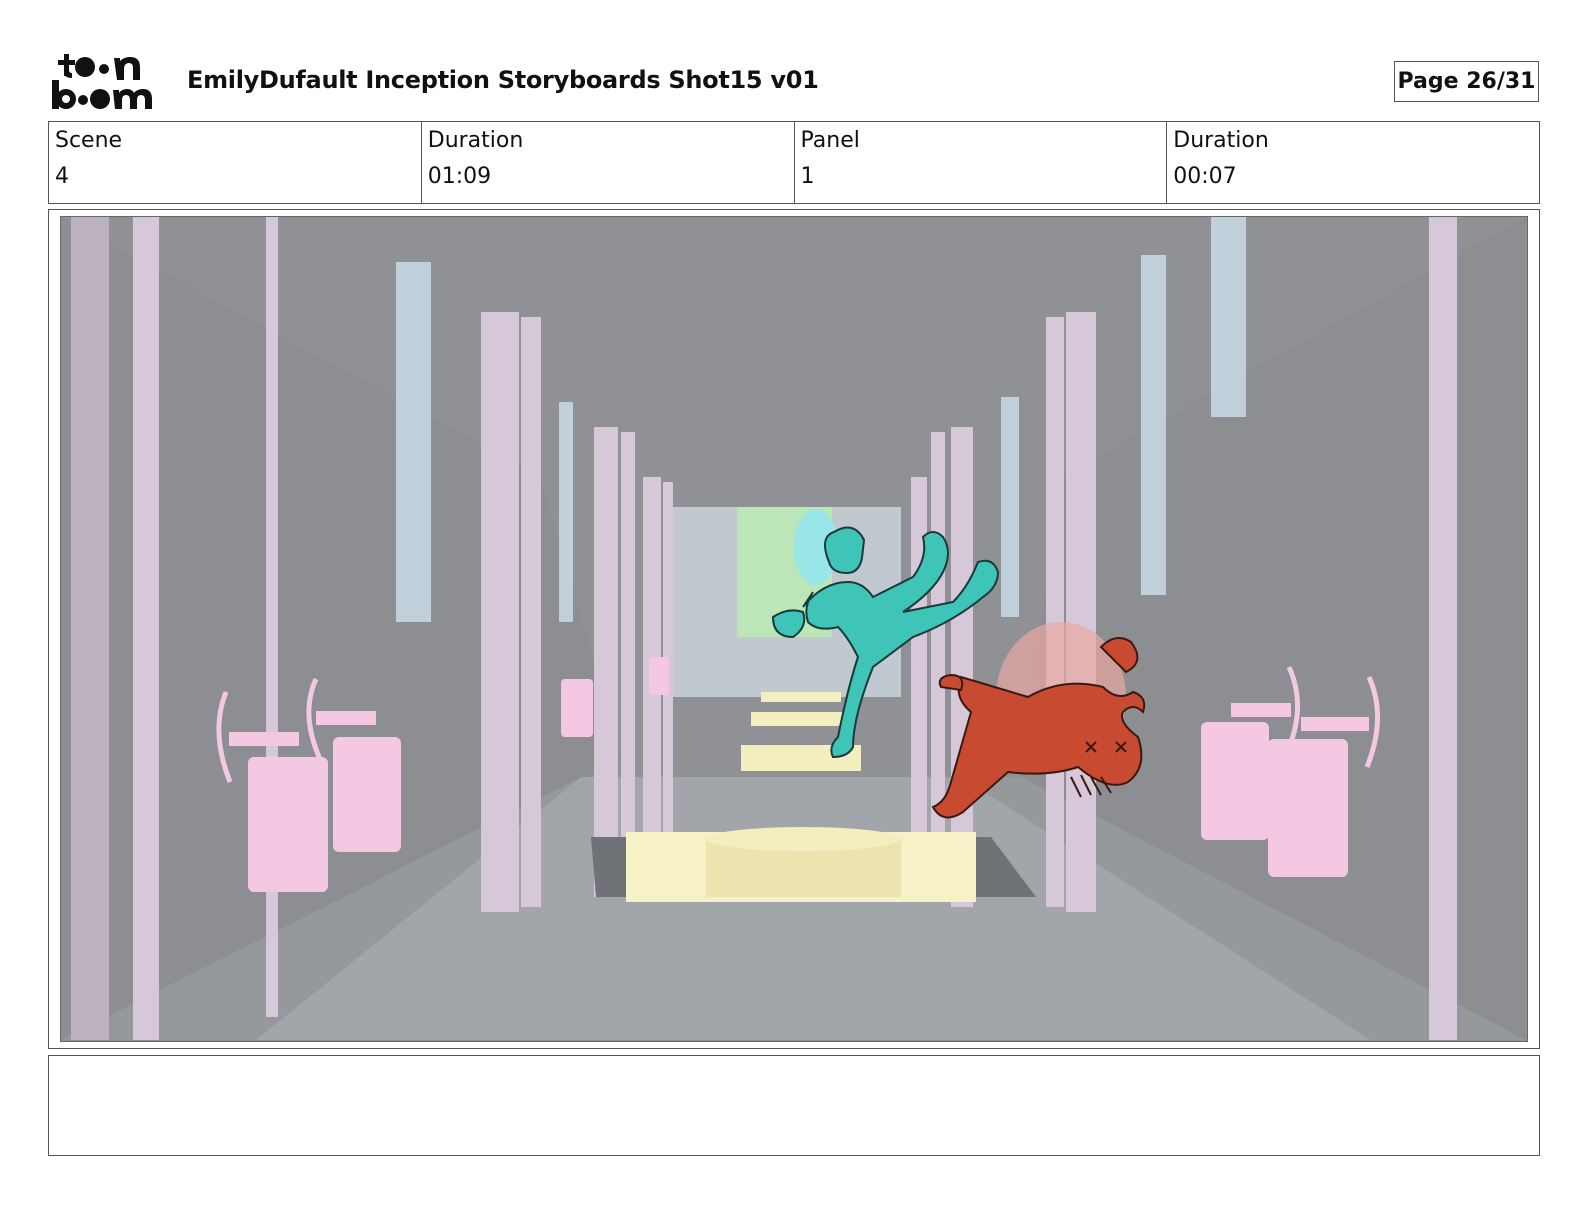 This screenshot has width=1584, height=1224. I want to click on panel-duration-label: Duration, so click(1221, 140).